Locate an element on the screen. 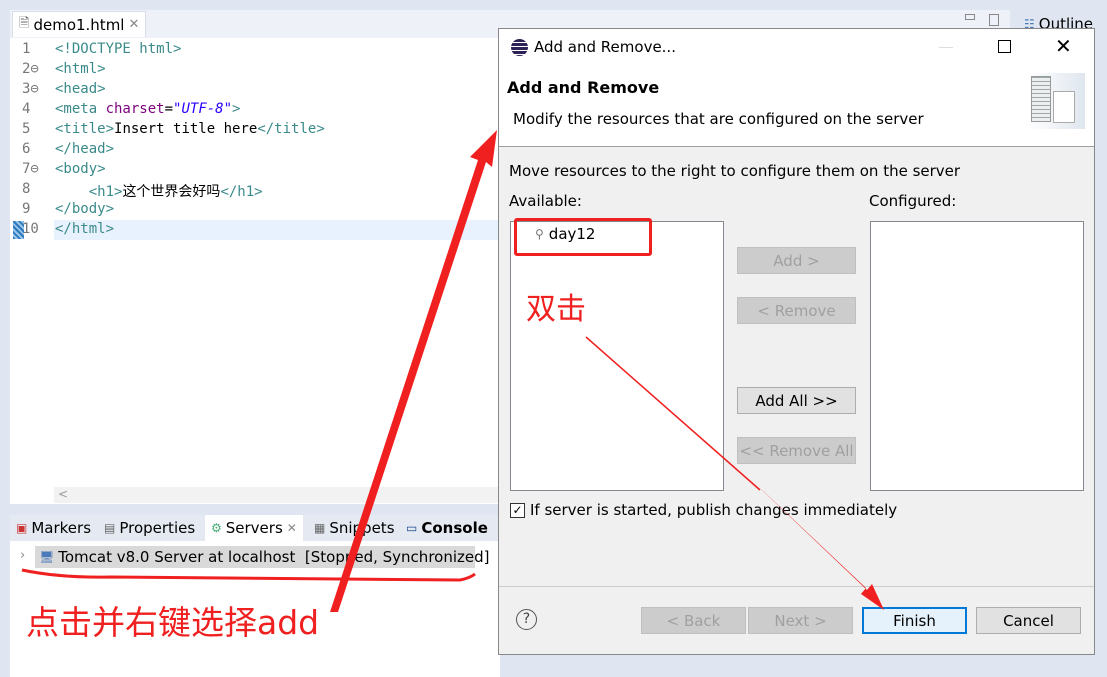  annotation-arrow-finish is located at coordinates (822, 549).